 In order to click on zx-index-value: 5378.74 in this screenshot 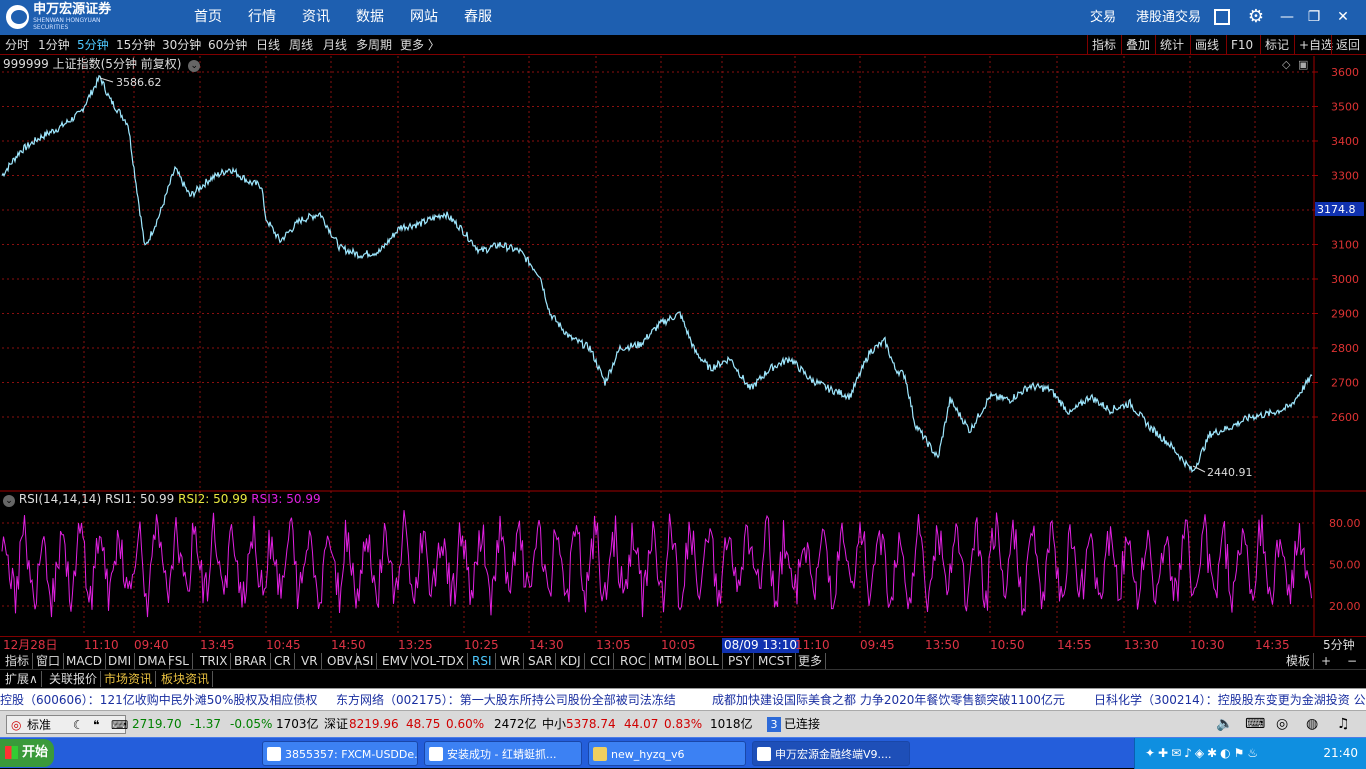, I will do `click(591, 724)`.